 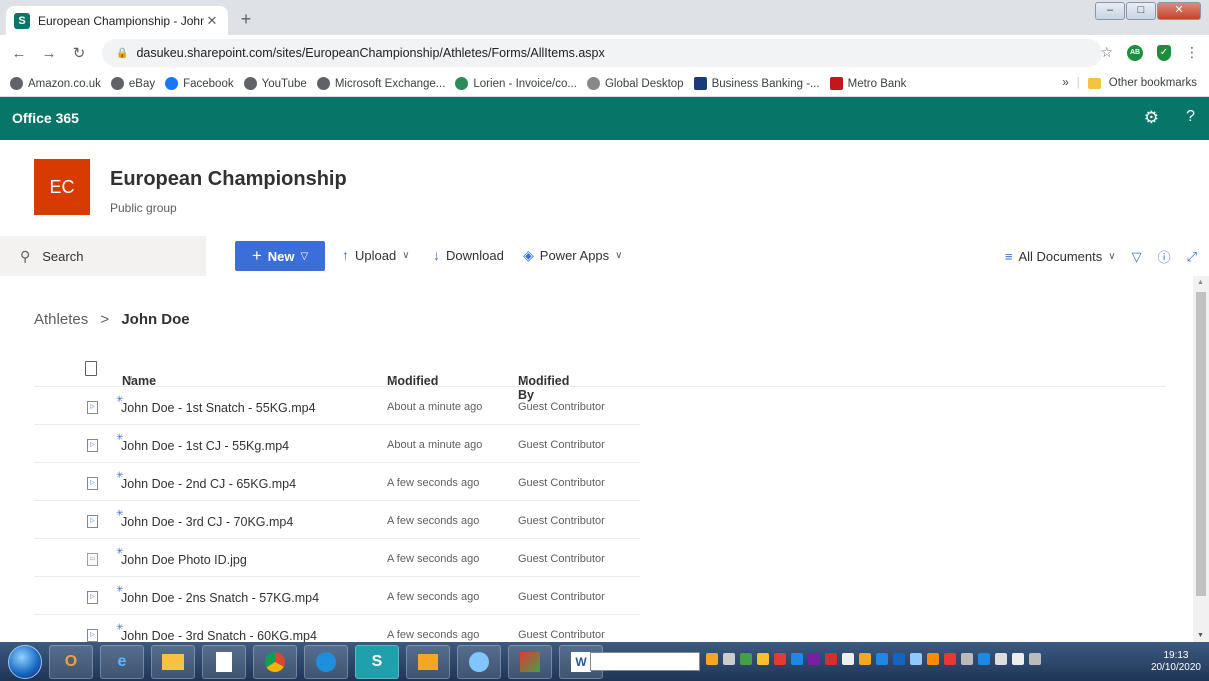 What do you see at coordinates (1179, 11) in the screenshot?
I see `window-close-button: ✕` at bounding box center [1179, 11].